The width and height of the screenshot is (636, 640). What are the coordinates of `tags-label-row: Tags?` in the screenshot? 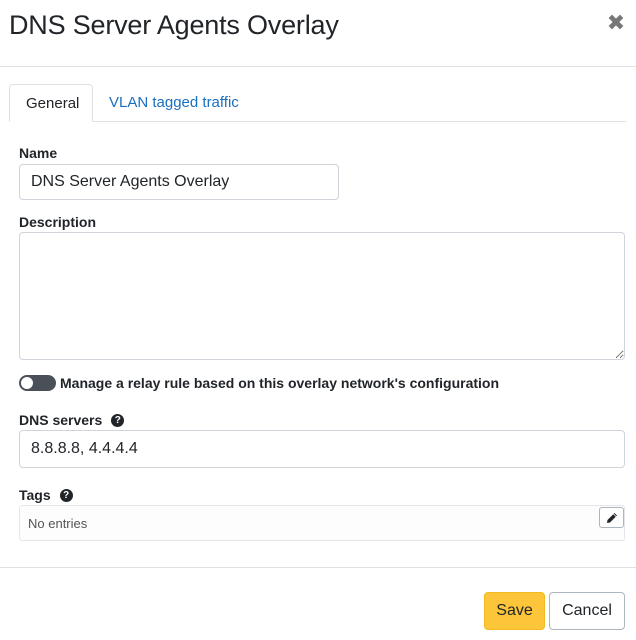 It's located at (46, 495).